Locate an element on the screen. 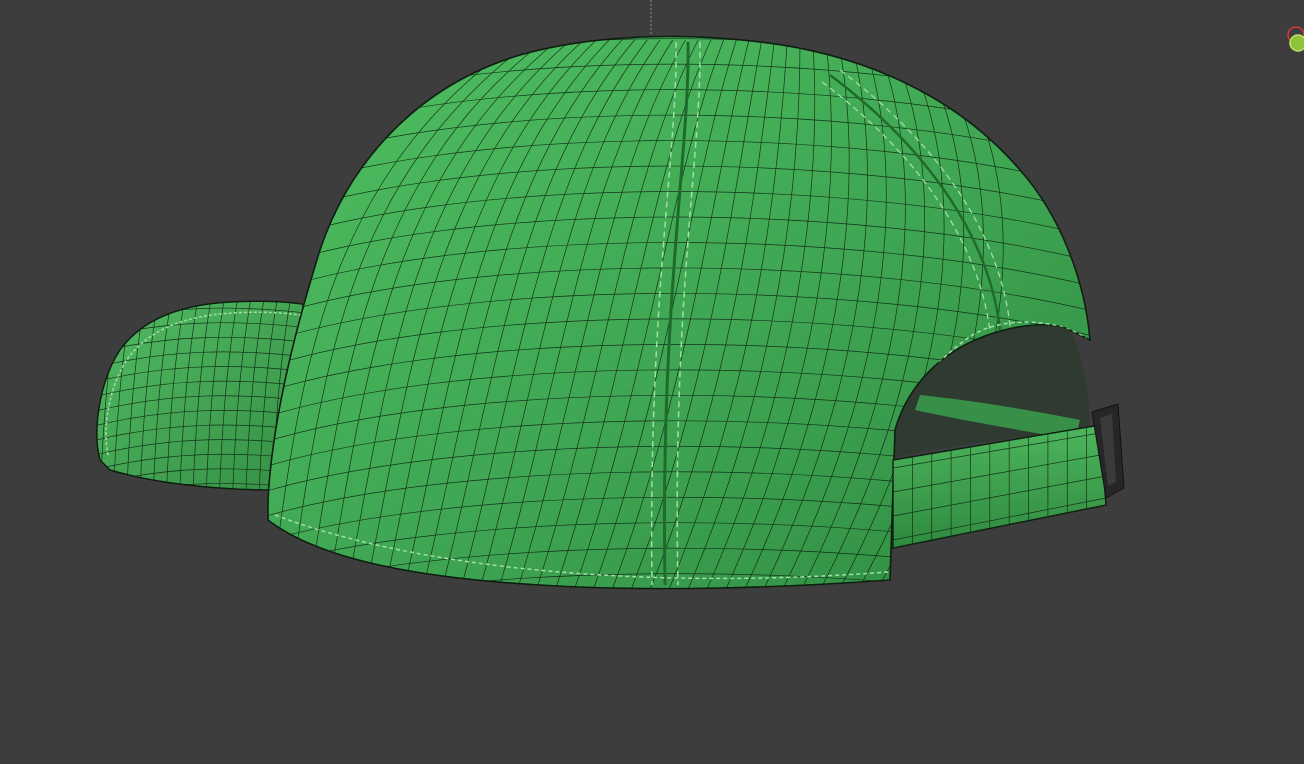 This screenshot has height=764, width=1304. navigation-gizmo is located at coordinates (1295, 39).